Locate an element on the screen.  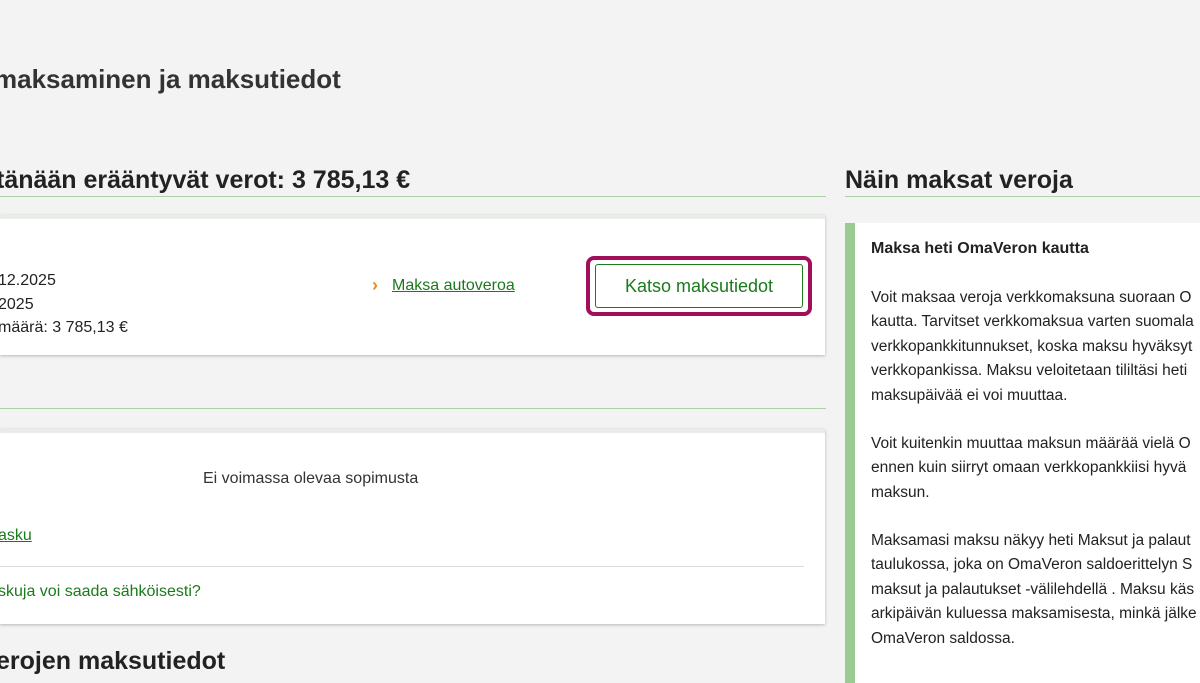
how-to-pay-heading: Näin maksat veroja is located at coordinates (959, 180).